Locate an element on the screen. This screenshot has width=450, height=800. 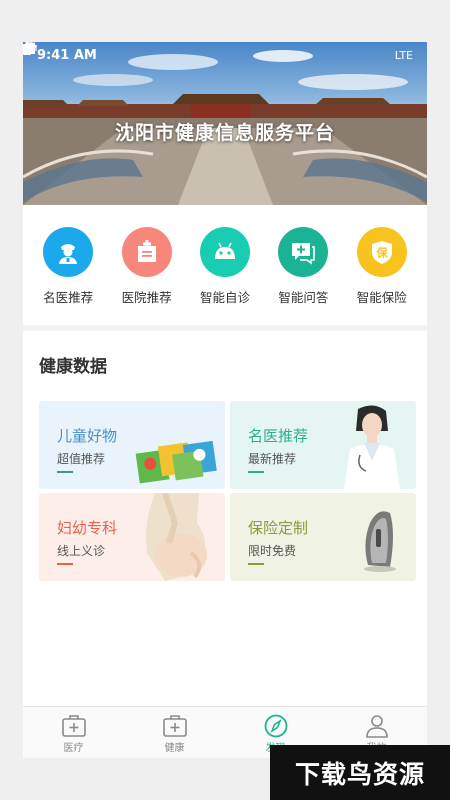
quick-entry-label: 智能保险 is located at coordinates (381, 297).